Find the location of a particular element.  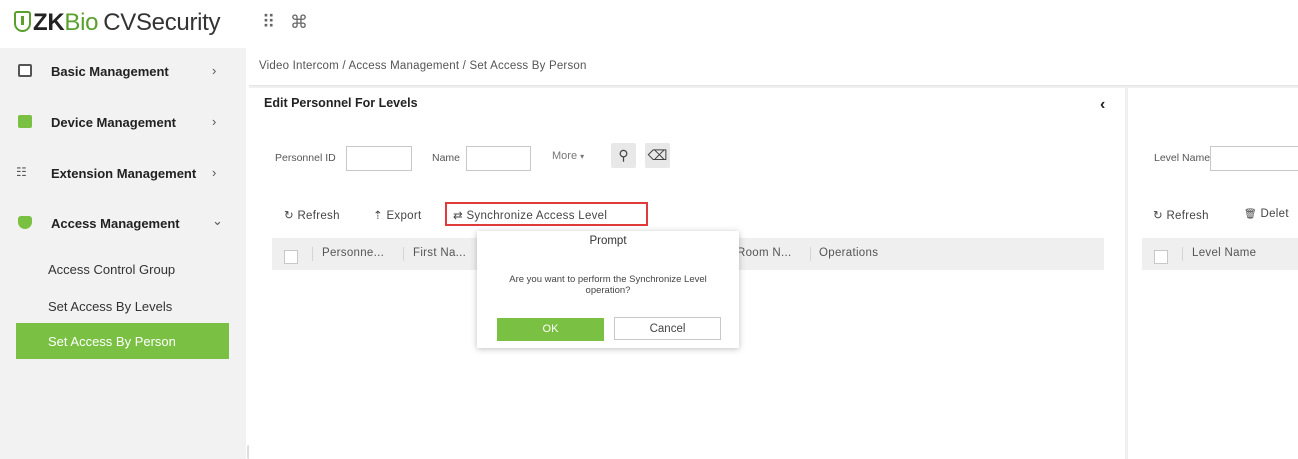

personnel-id-input is located at coordinates (379, 158).